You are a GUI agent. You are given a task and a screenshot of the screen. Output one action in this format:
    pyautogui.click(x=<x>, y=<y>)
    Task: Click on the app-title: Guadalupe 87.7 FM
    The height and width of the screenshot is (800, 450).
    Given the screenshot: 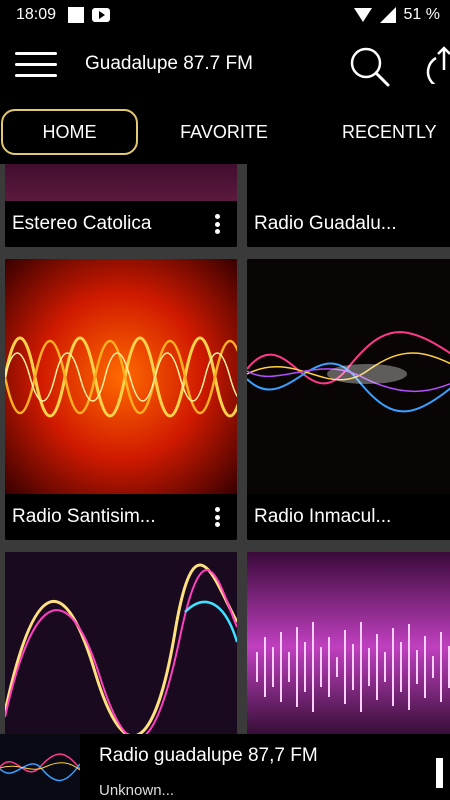 What is the action you would take?
    pyautogui.click(x=169, y=63)
    